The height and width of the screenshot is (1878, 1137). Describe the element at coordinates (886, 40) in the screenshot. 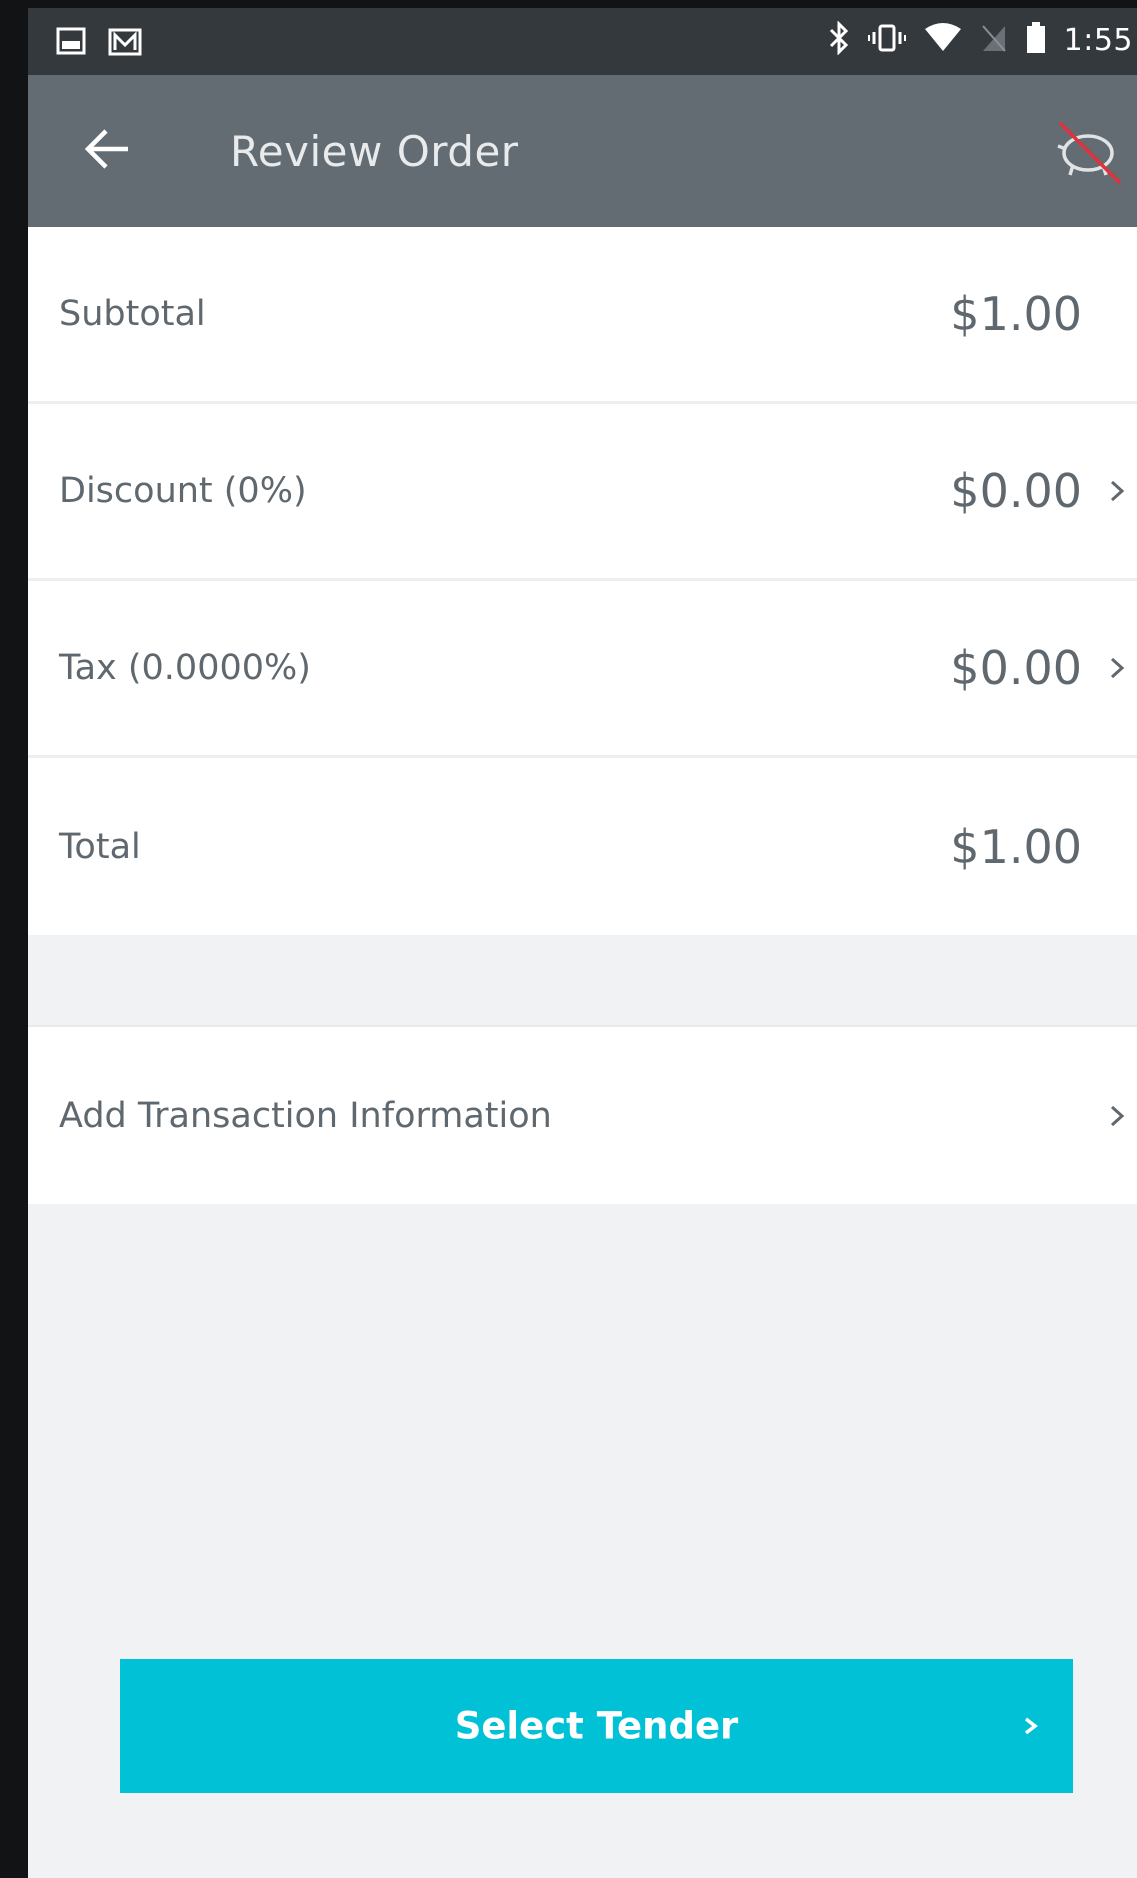

I see `vibrate-icon` at that location.